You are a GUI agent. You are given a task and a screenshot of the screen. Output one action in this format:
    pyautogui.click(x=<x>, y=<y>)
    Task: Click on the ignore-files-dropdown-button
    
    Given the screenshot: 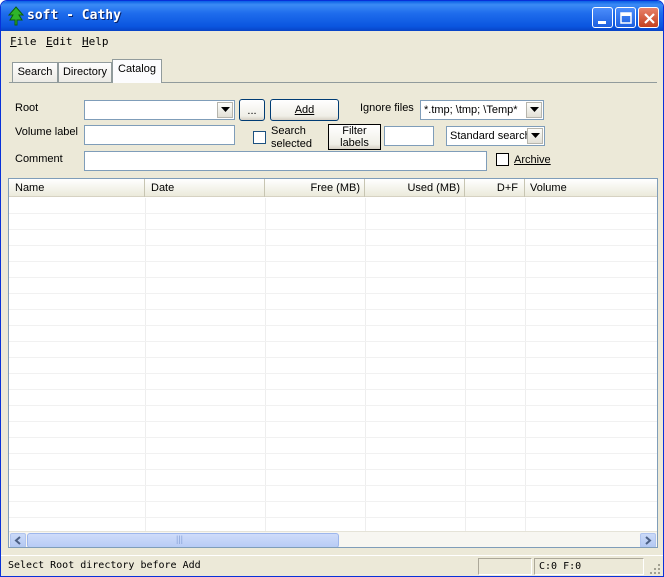 What is the action you would take?
    pyautogui.click(x=534, y=110)
    